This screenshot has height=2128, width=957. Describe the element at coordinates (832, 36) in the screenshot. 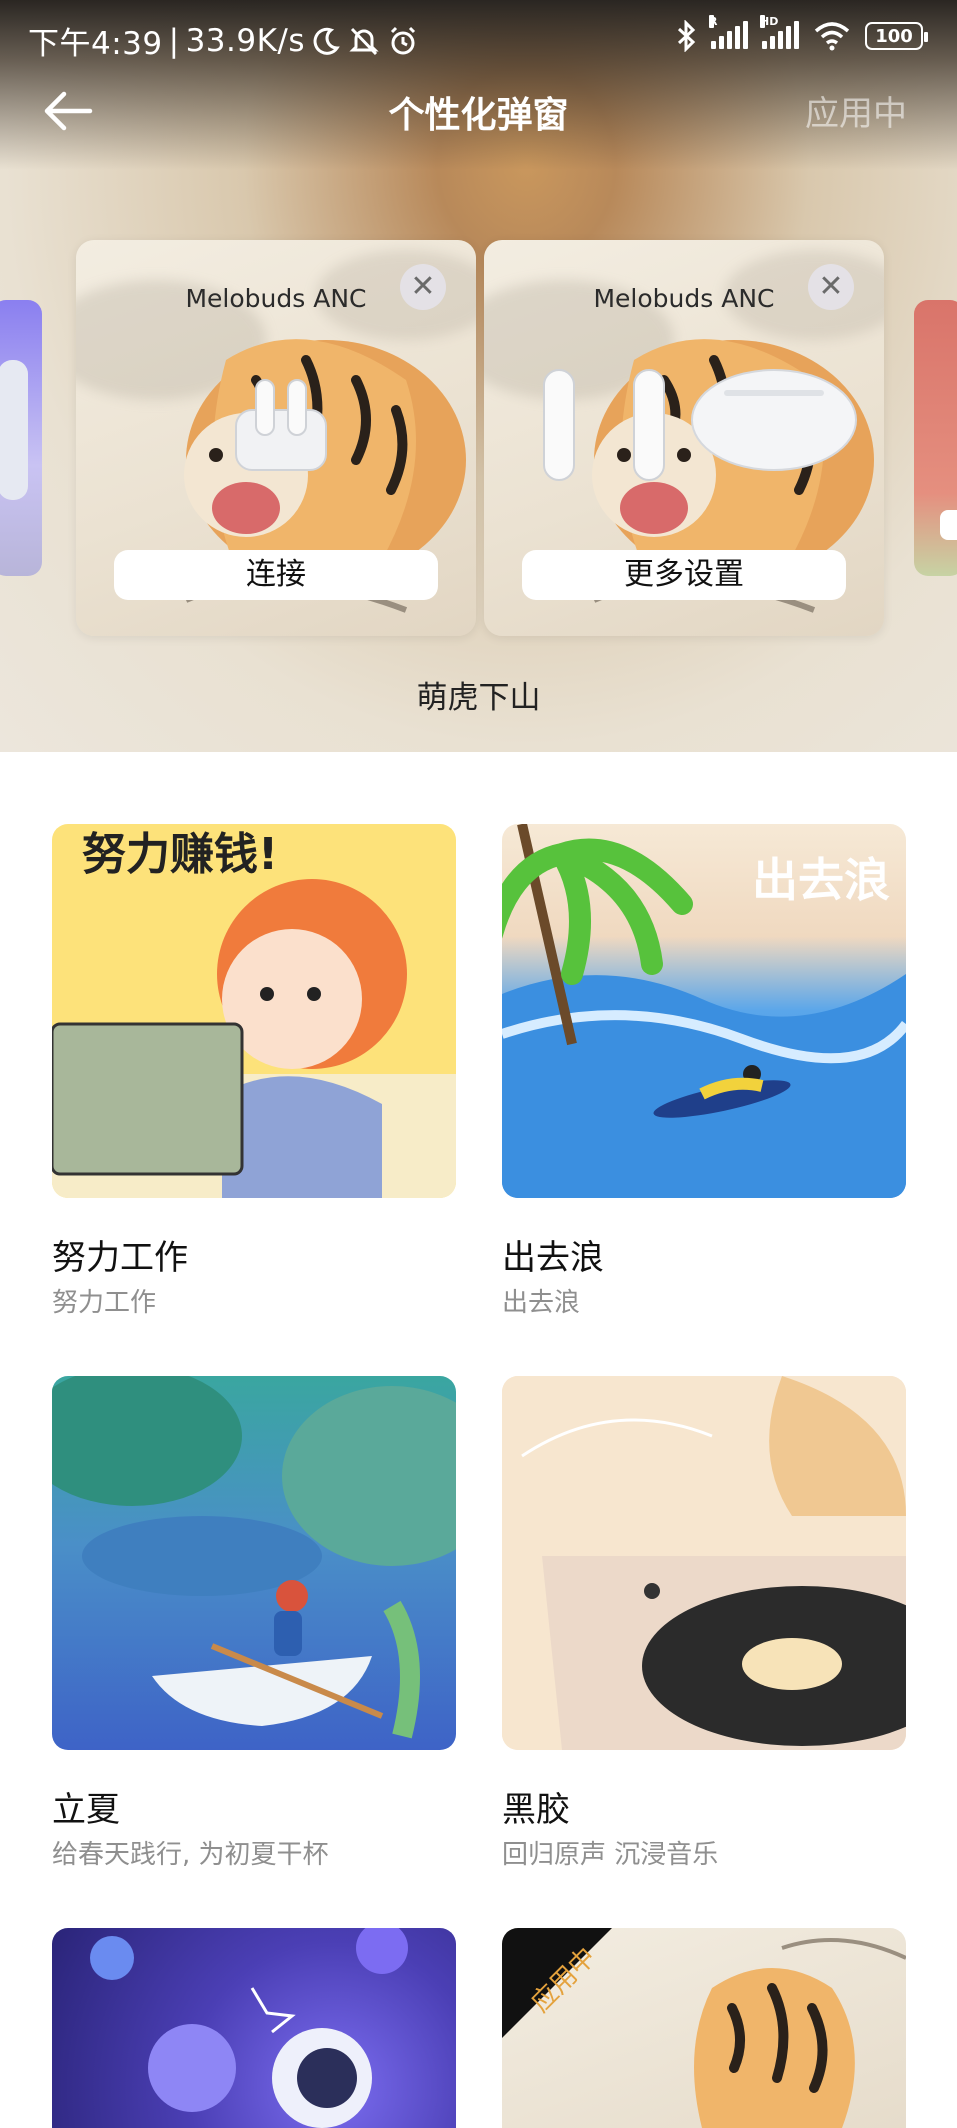

I see `wifi-icon` at that location.